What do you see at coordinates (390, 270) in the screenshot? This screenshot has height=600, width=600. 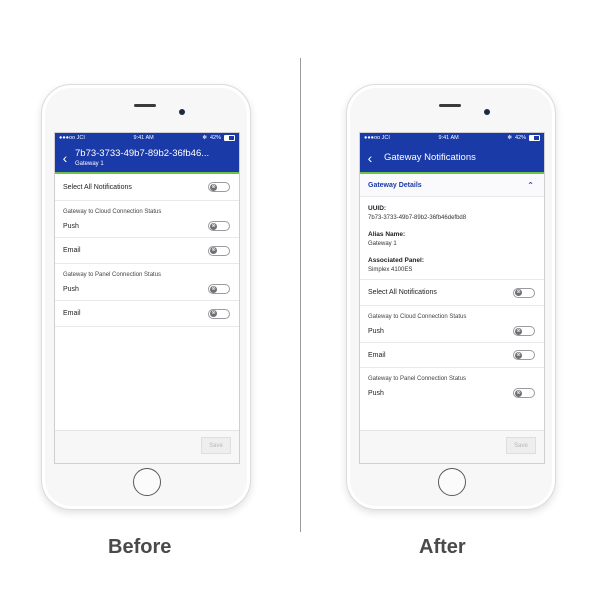 I see `panel-value: Simplex 4100ES` at bounding box center [390, 270].